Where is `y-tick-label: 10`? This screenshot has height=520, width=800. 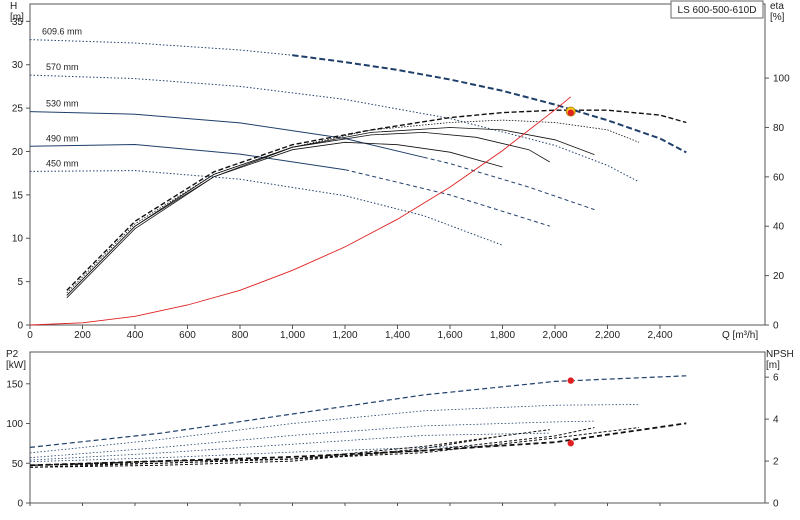 y-tick-label: 10 is located at coordinates (18, 239).